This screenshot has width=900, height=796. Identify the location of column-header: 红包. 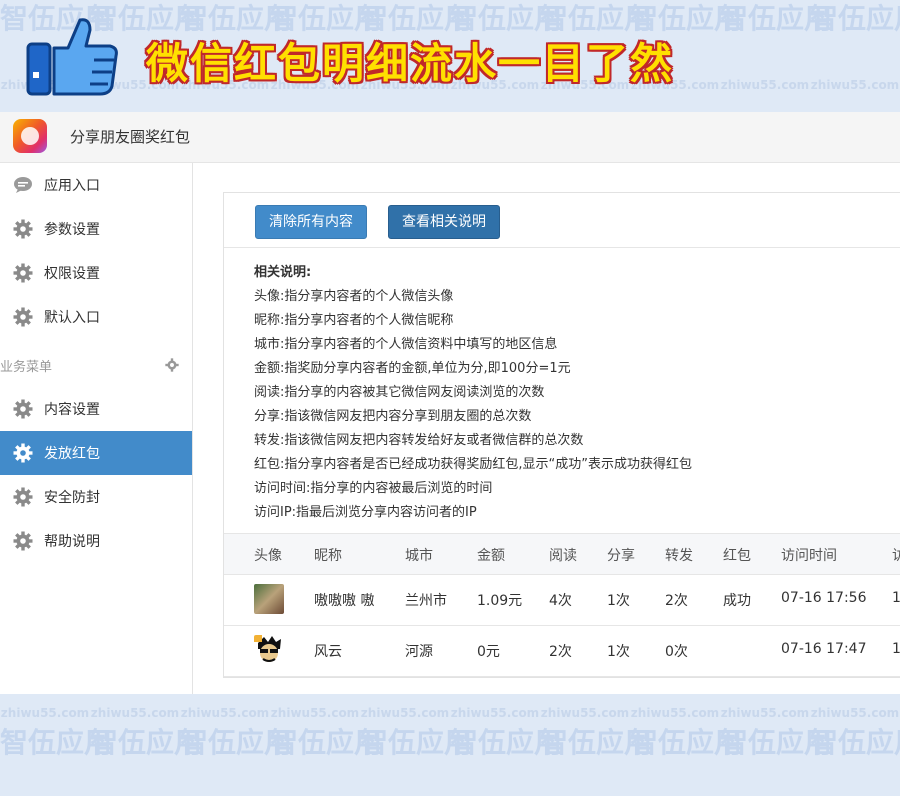
(737, 556).